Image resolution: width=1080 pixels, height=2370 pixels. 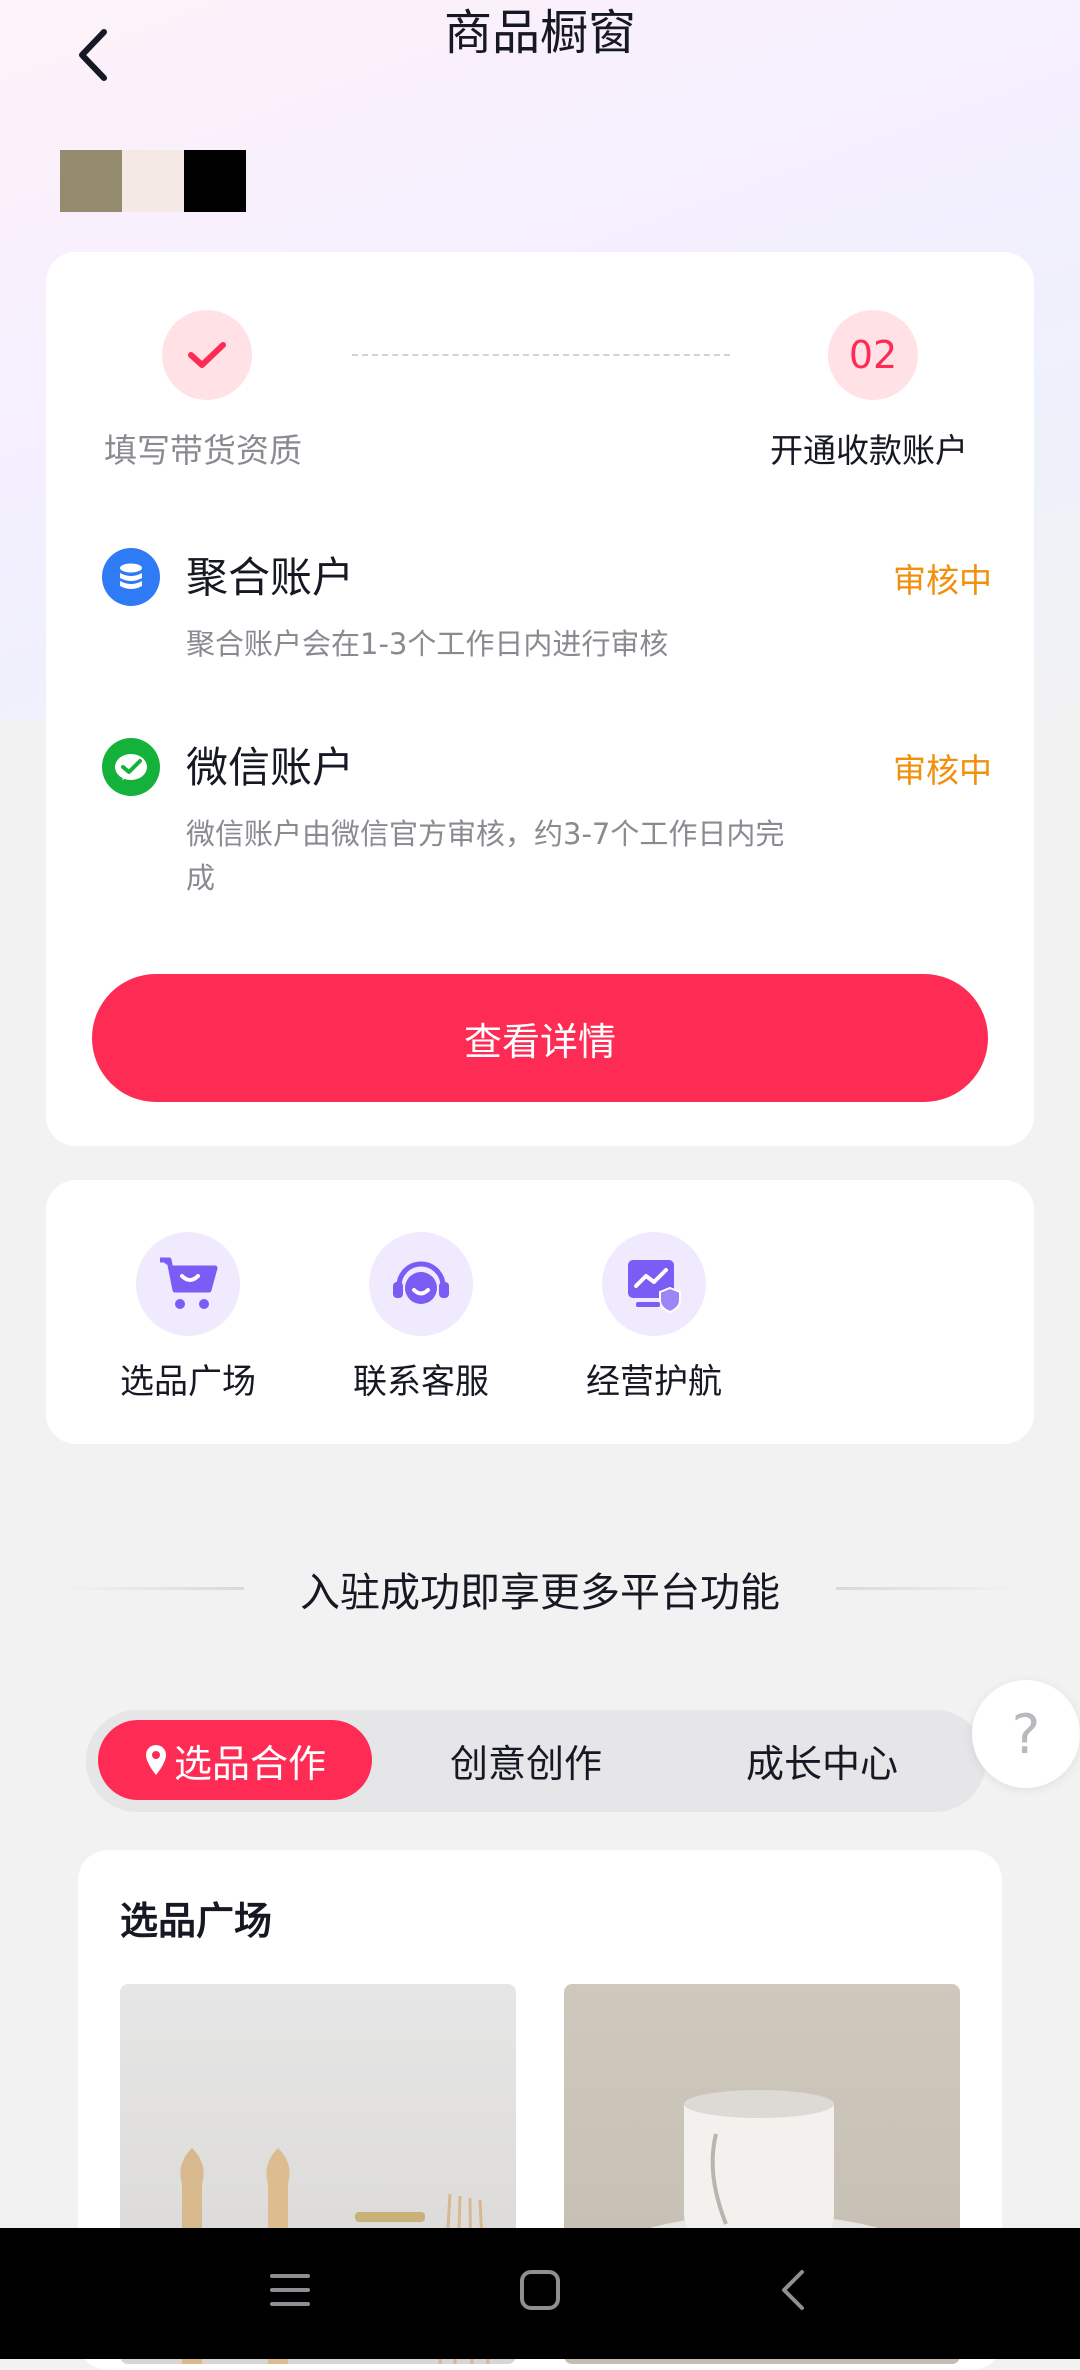 What do you see at coordinates (188, 1382) in the screenshot?
I see `quick-action-label: 选品广场` at bounding box center [188, 1382].